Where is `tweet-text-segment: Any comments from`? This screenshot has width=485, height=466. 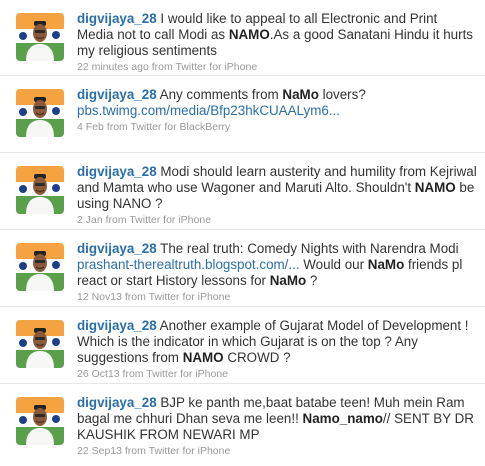
tweet-text-segment: Any comments from is located at coordinates (219, 94).